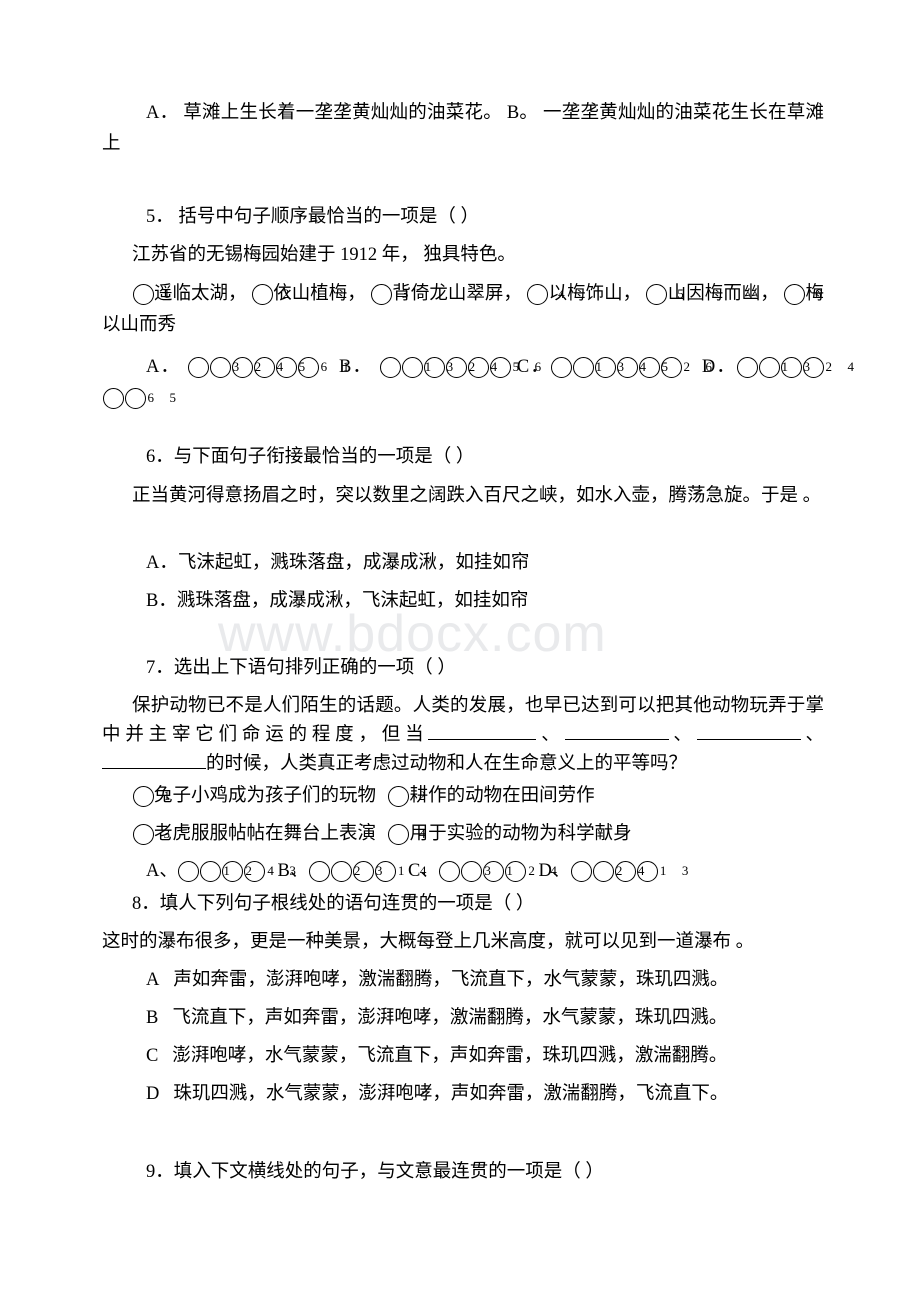 The width and height of the screenshot is (920, 1302). I want to click on q7-items-line-1: 1兔子小鸡成为孩子们的玩物 2耕作的动物在田间劳作, so click(463, 796).